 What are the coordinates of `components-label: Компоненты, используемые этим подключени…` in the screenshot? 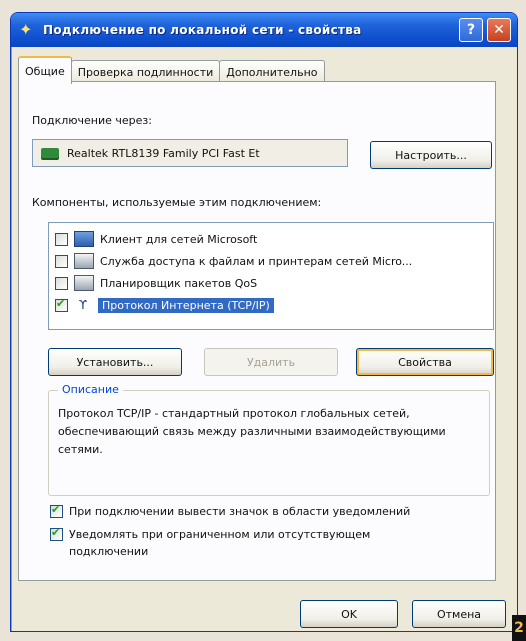 It's located at (177, 202).